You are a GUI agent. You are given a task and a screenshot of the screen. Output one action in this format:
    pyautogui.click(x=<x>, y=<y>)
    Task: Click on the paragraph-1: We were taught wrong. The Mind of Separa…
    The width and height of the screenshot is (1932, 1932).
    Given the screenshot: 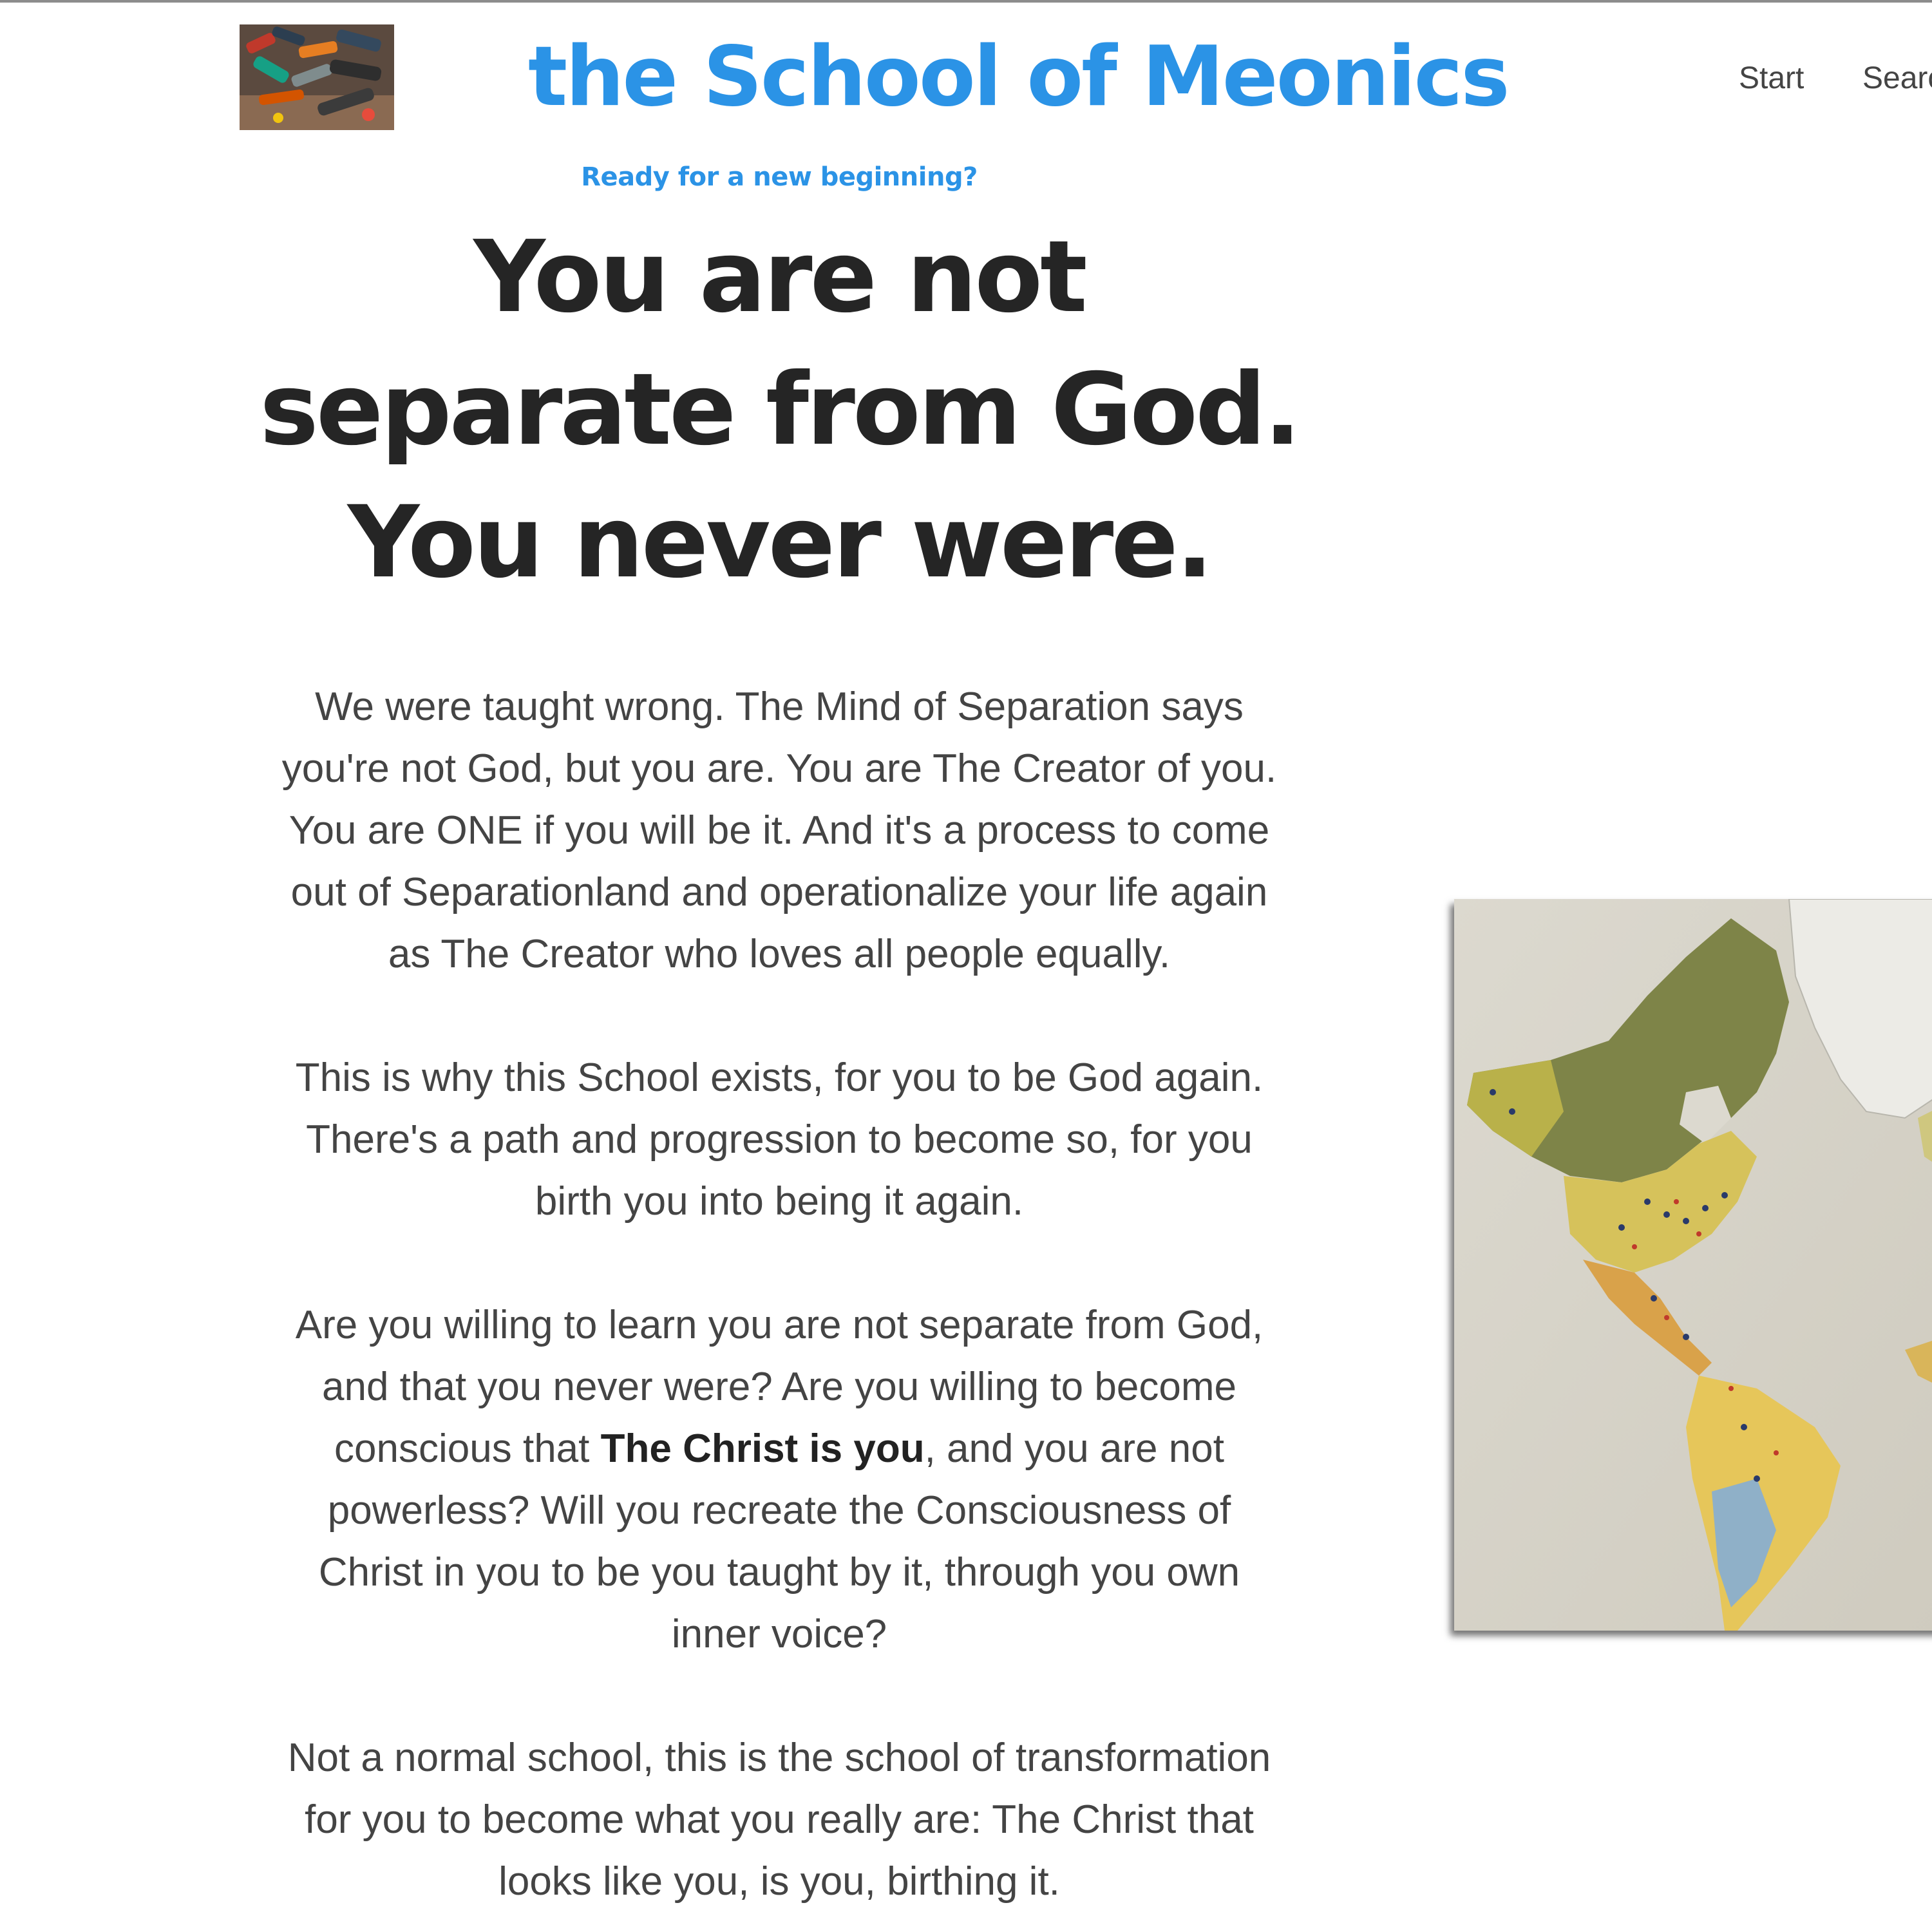 What is the action you would take?
    pyautogui.click(x=780, y=830)
    